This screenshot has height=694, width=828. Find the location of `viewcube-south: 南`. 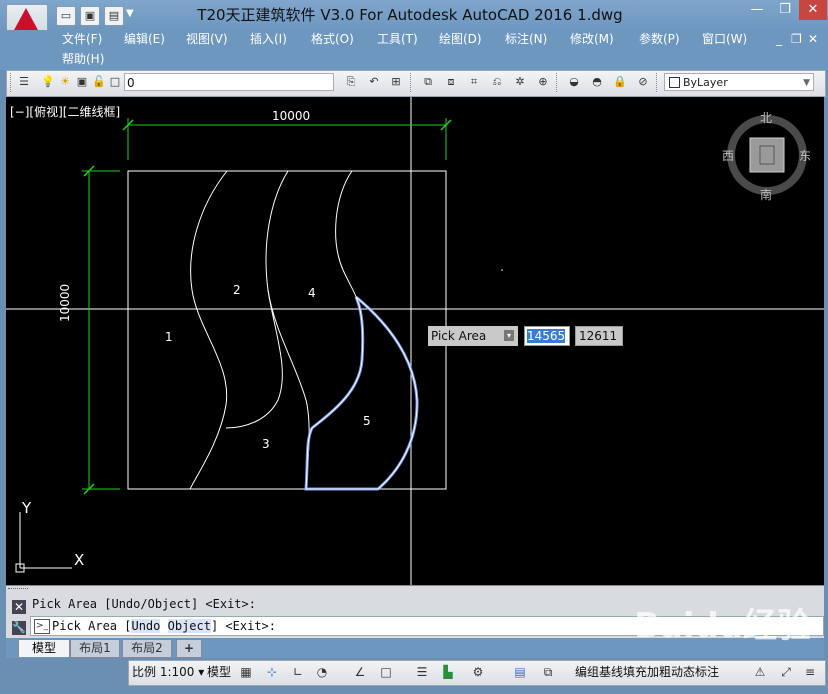

viewcube-south: 南 is located at coordinates (766, 194).